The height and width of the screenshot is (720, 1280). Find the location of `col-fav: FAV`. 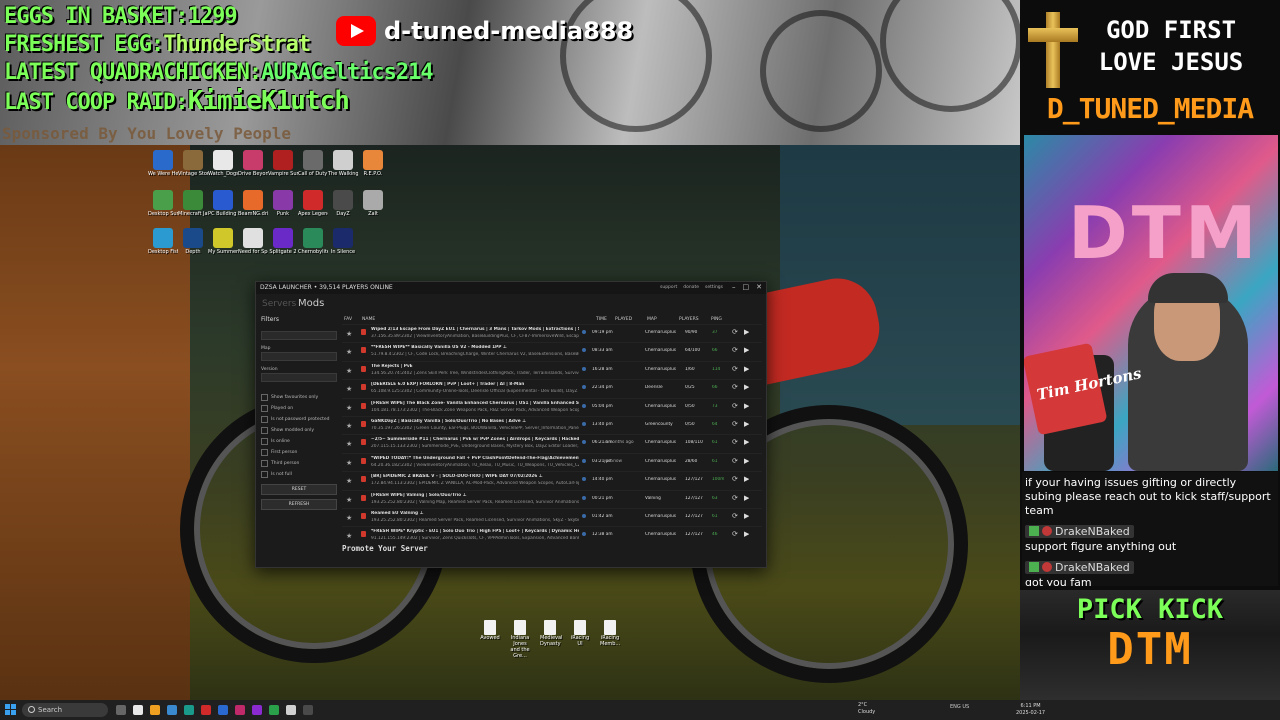

col-fav: FAV is located at coordinates (348, 319).